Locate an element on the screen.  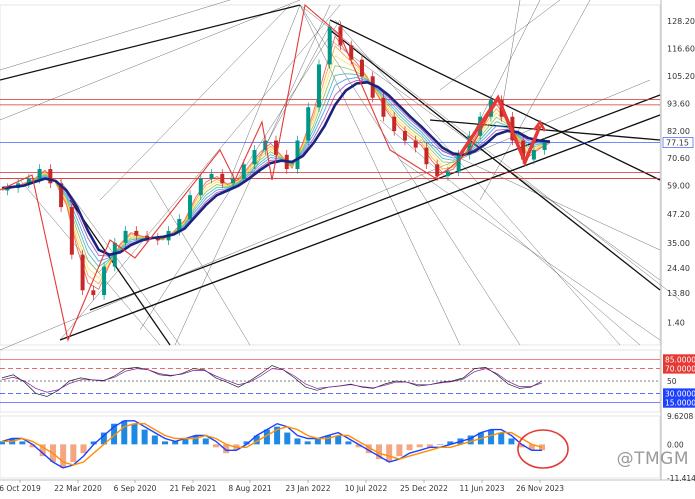
macd-panel-frame is located at coordinates (330, 447).